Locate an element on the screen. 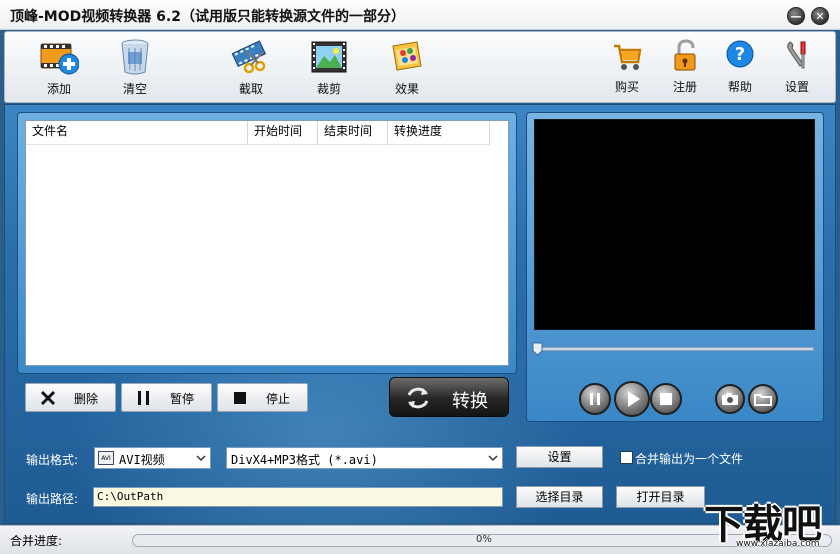 The width and height of the screenshot is (840, 554). open-snapshot-folder-button is located at coordinates (763, 399).